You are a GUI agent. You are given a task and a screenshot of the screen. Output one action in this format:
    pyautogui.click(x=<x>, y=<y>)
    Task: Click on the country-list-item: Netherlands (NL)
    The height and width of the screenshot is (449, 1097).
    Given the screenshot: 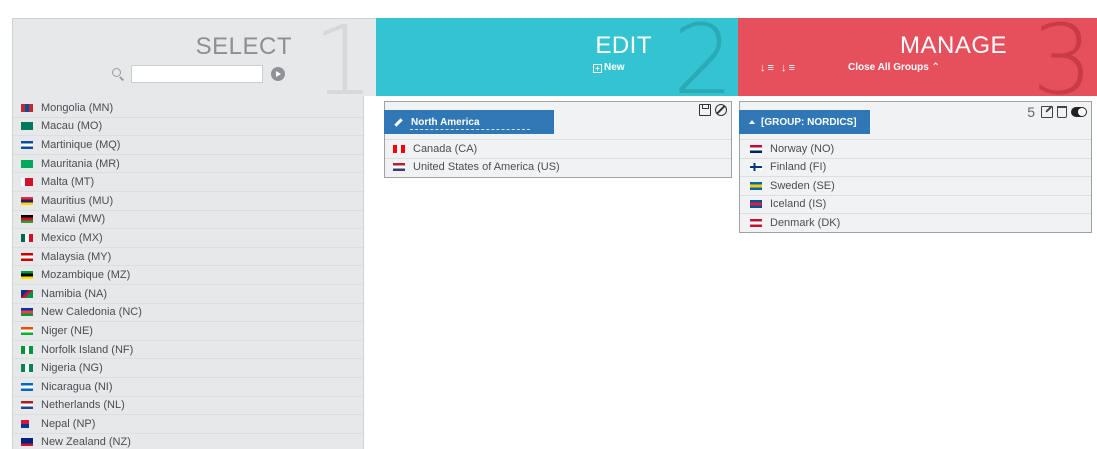 What is the action you would take?
    pyautogui.click(x=188, y=406)
    